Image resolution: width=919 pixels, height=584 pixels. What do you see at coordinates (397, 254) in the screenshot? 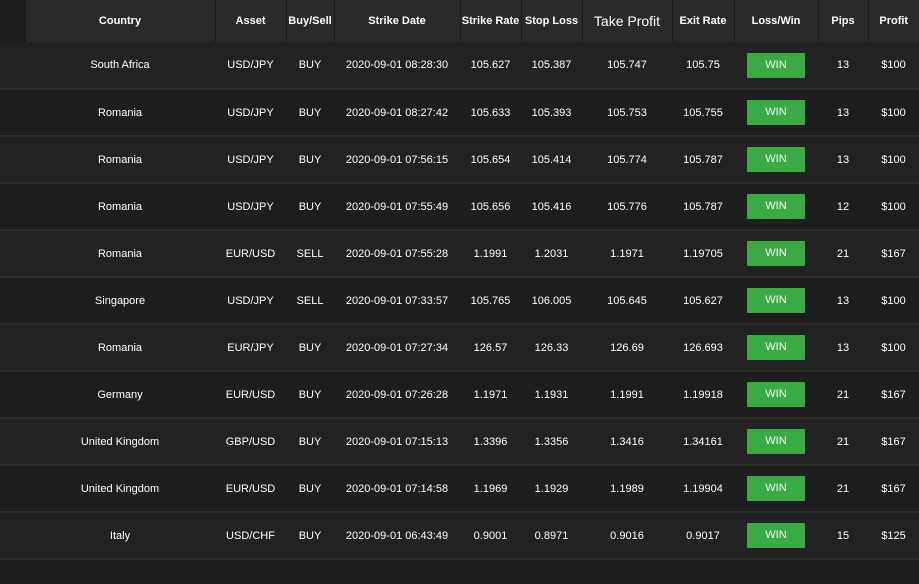
I see `cell-strike-date: 2020-09-01 07:55:28` at bounding box center [397, 254].